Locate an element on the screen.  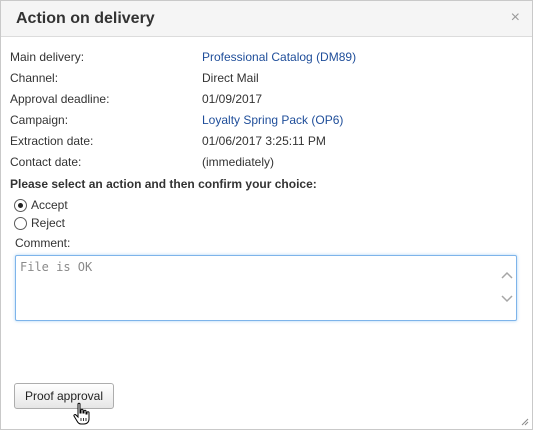
info-row-contact-date: Contact date: (immediately) is located at coordinates (265, 163).